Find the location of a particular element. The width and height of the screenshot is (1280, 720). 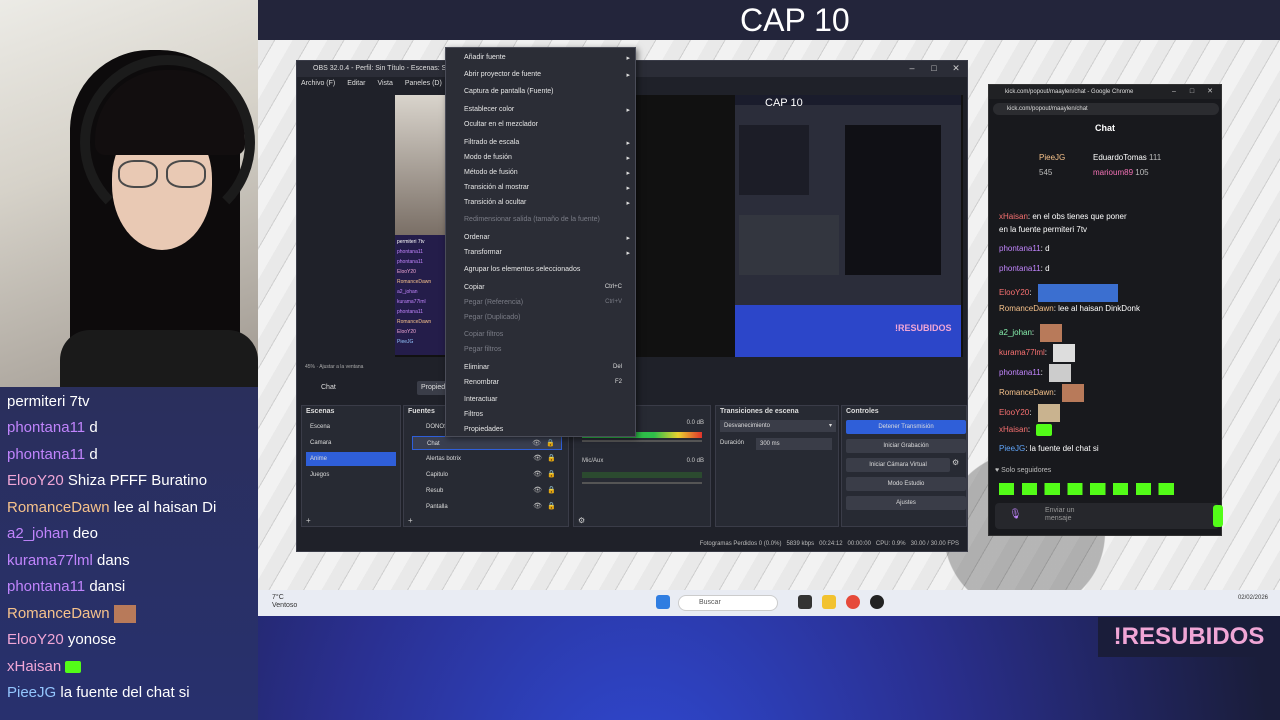

send-button is located at coordinates (1218, 516).